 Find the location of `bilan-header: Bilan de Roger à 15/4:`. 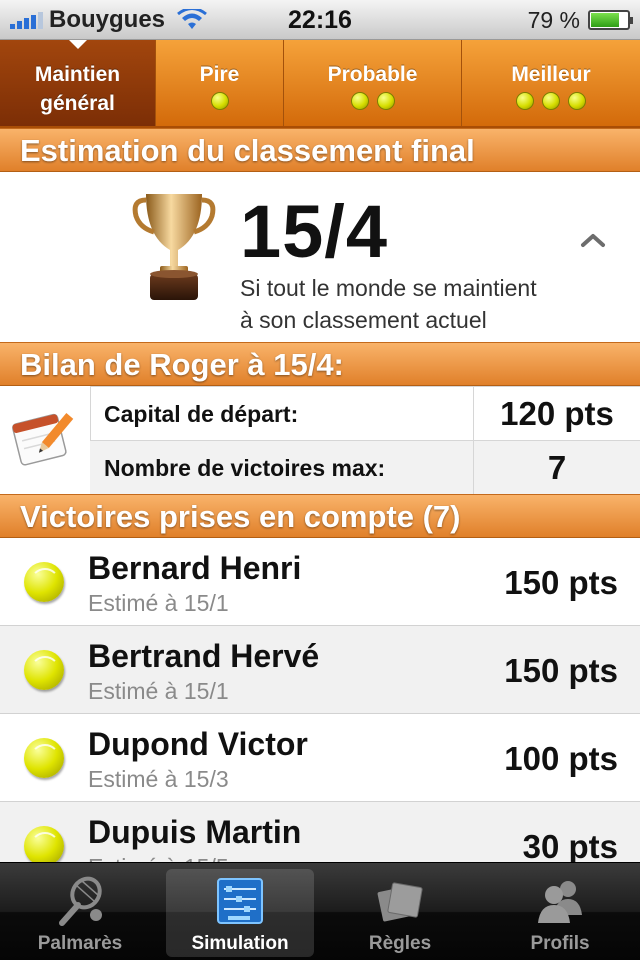

bilan-header: Bilan de Roger à 15/4: is located at coordinates (320, 364).